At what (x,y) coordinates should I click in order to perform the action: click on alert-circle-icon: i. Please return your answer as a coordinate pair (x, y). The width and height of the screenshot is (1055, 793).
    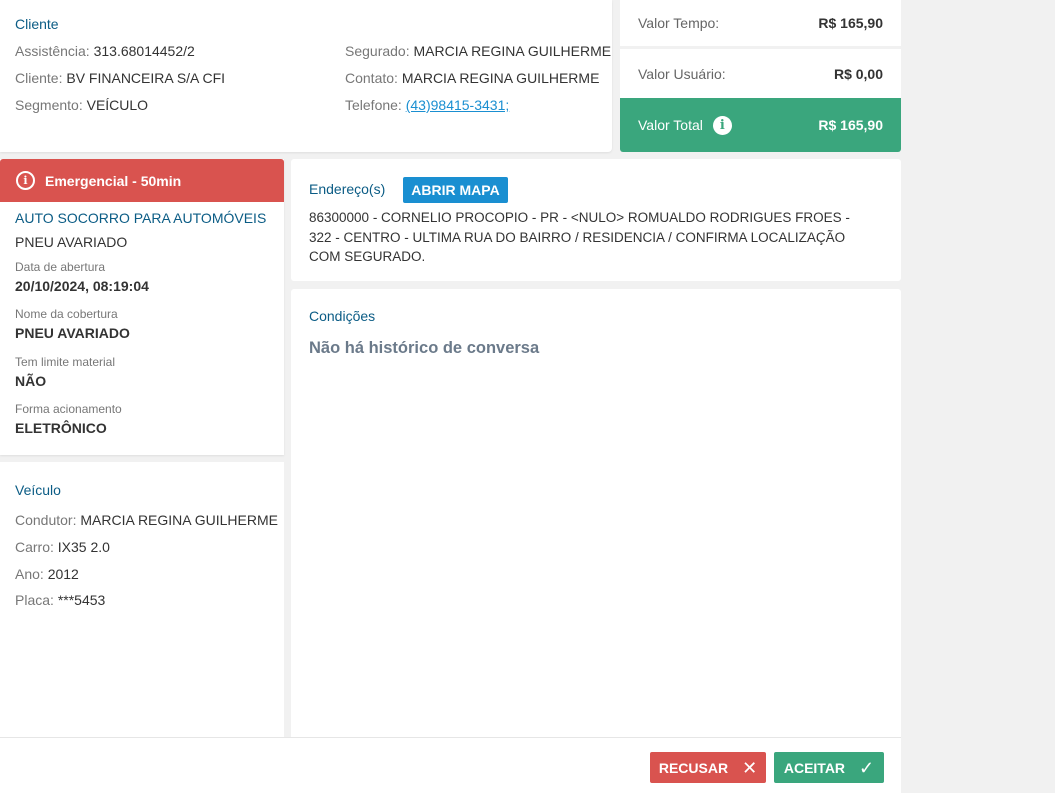
    Looking at the image, I should click on (25, 180).